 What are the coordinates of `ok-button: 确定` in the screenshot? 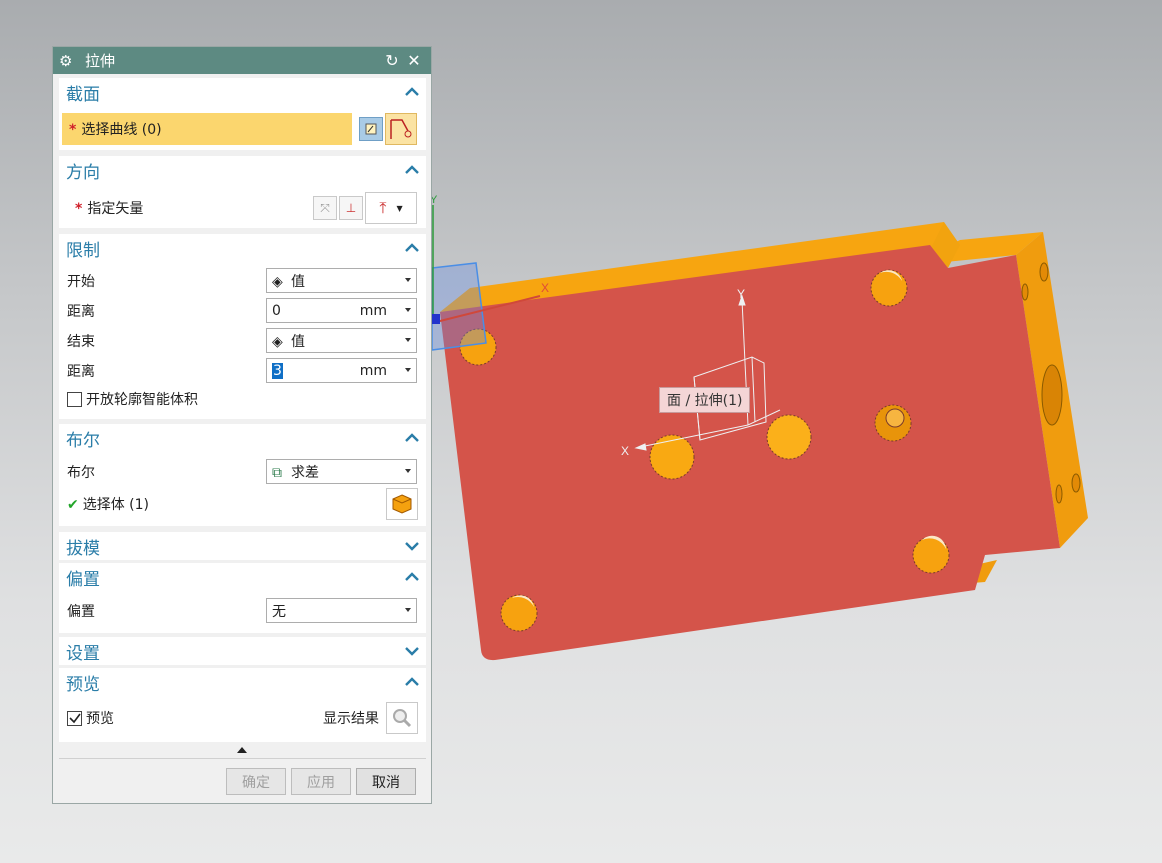 It's located at (256, 781).